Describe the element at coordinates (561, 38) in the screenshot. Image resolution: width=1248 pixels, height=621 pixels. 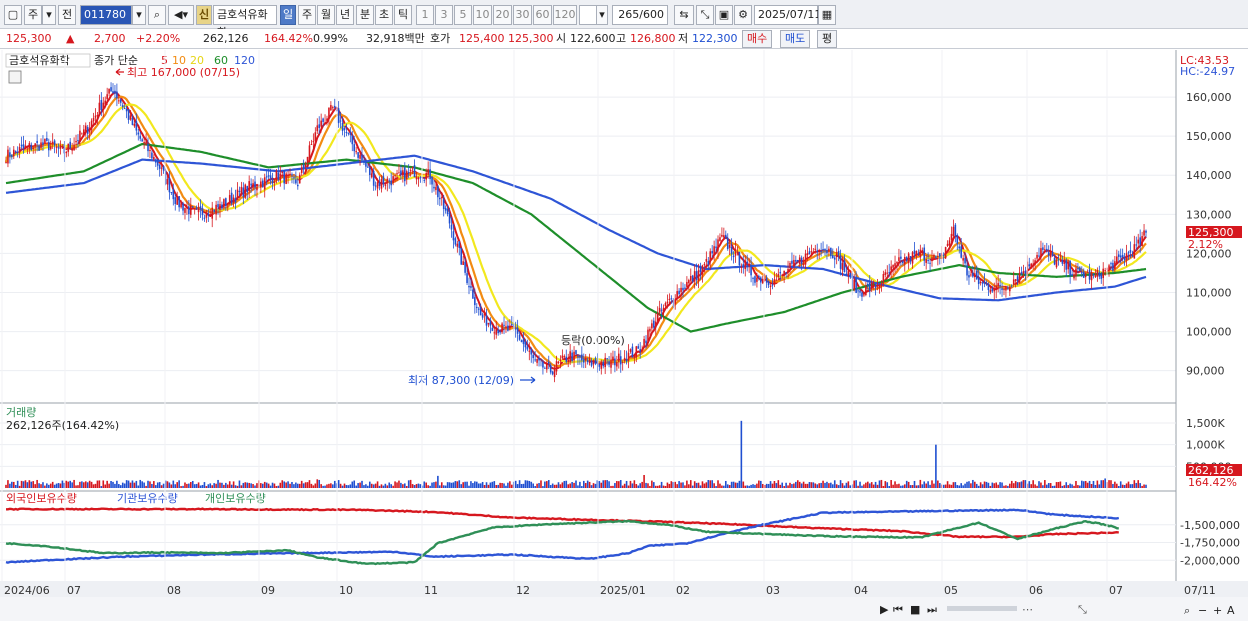
I see `open-label: 시` at that location.